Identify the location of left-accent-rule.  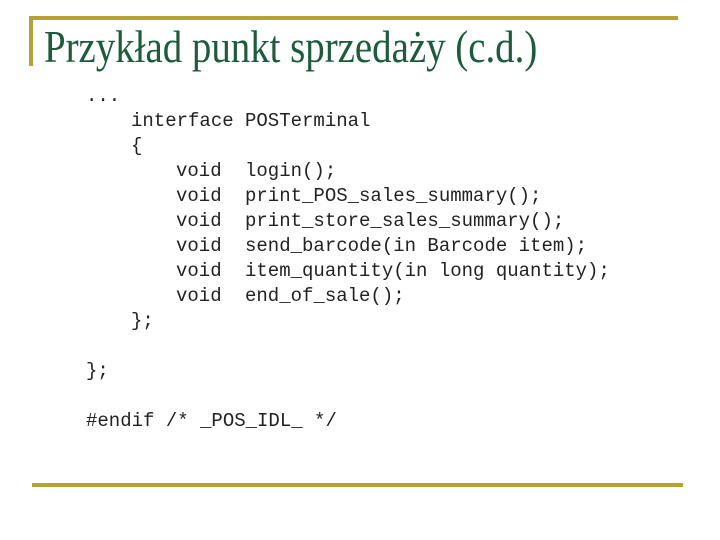
(31, 41).